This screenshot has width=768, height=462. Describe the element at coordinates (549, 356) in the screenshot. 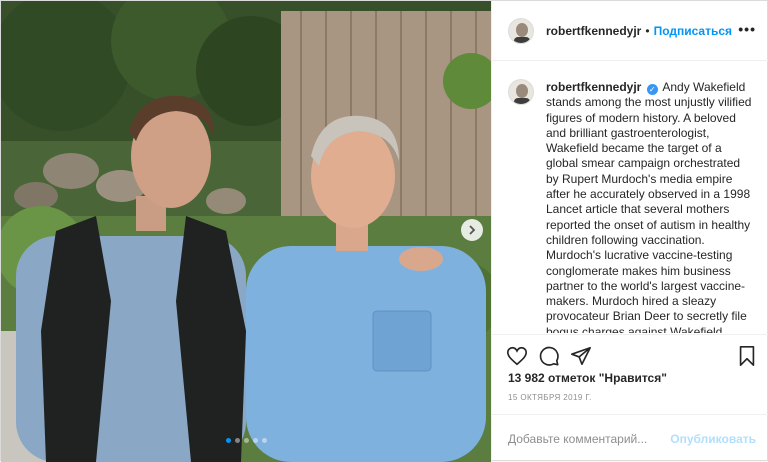

I see `comment-icon` at that location.